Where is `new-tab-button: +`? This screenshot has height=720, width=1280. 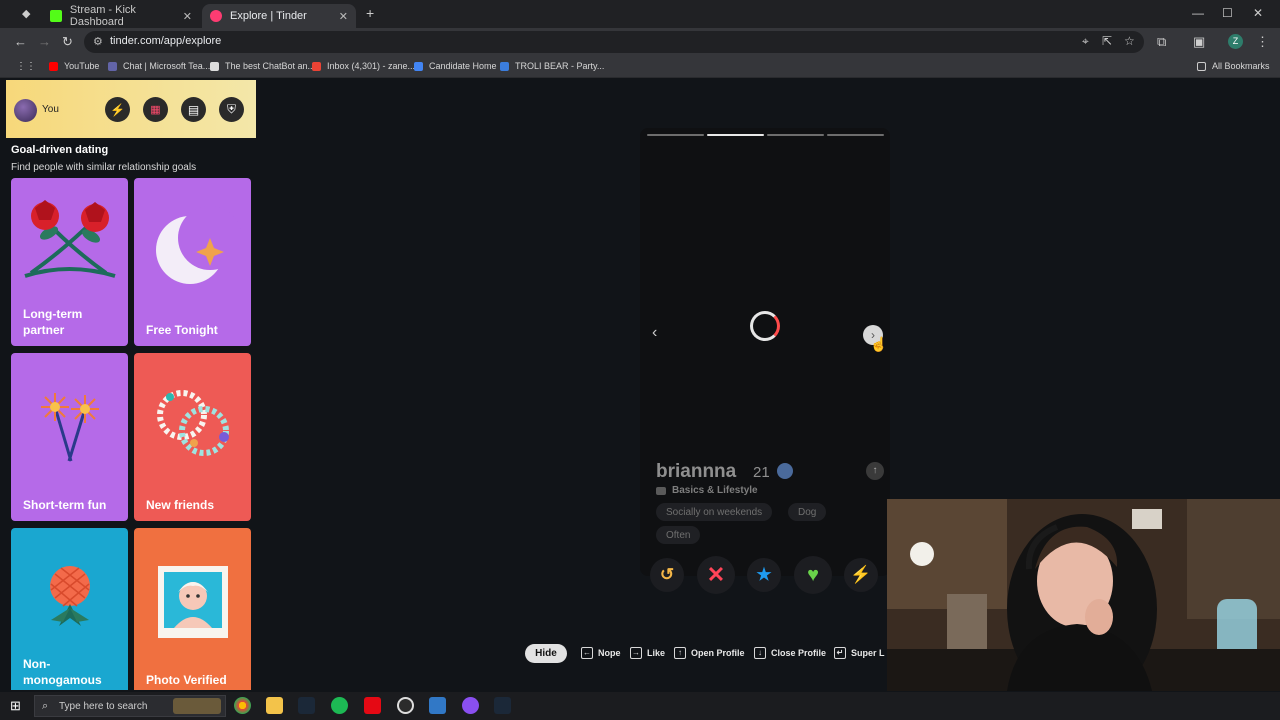
new-tab-button: + is located at coordinates (370, 13).